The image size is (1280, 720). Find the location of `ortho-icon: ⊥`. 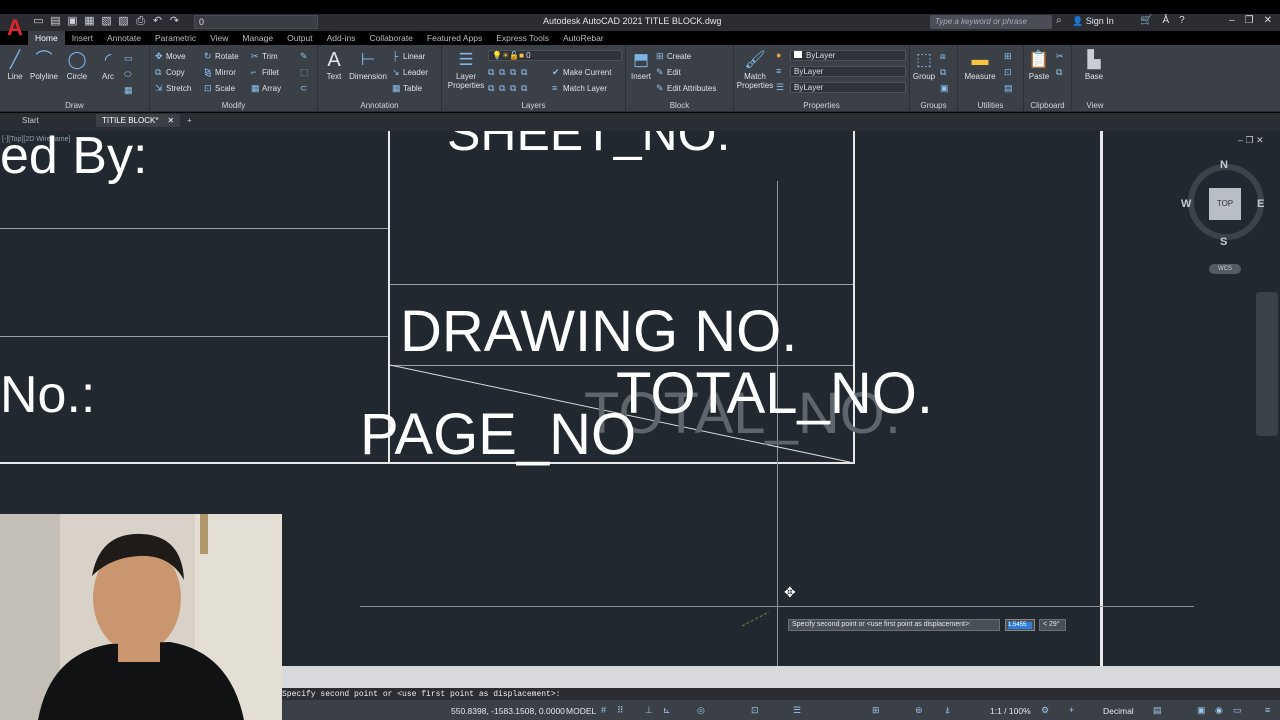

ortho-icon: ⊥ is located at coordinates (649, 710).